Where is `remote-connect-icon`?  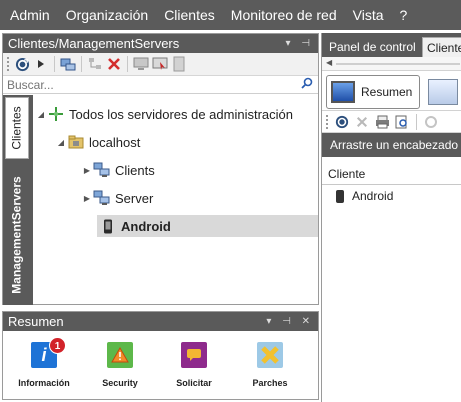 remote-connect-icon is located at coordinates (160, 64).